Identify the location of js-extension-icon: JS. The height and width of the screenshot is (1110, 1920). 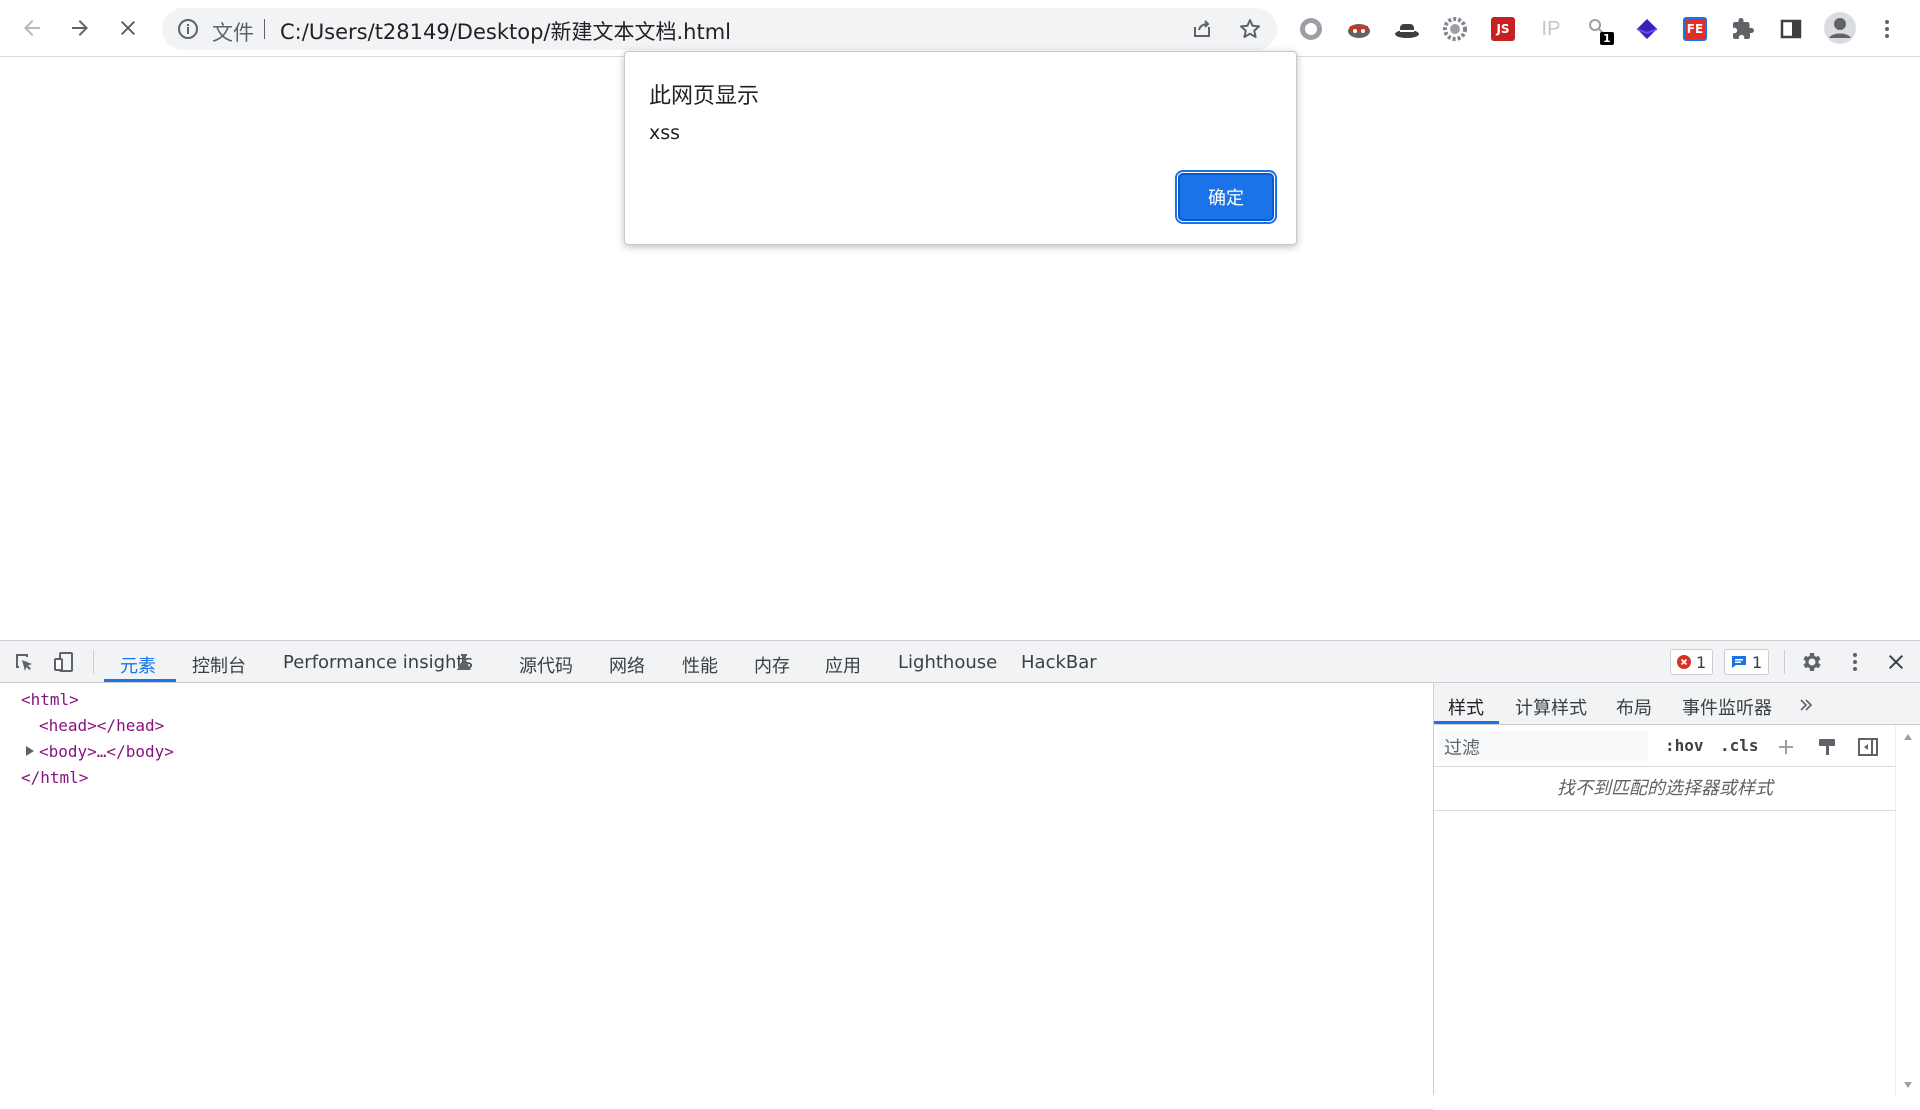
(1503, 29).